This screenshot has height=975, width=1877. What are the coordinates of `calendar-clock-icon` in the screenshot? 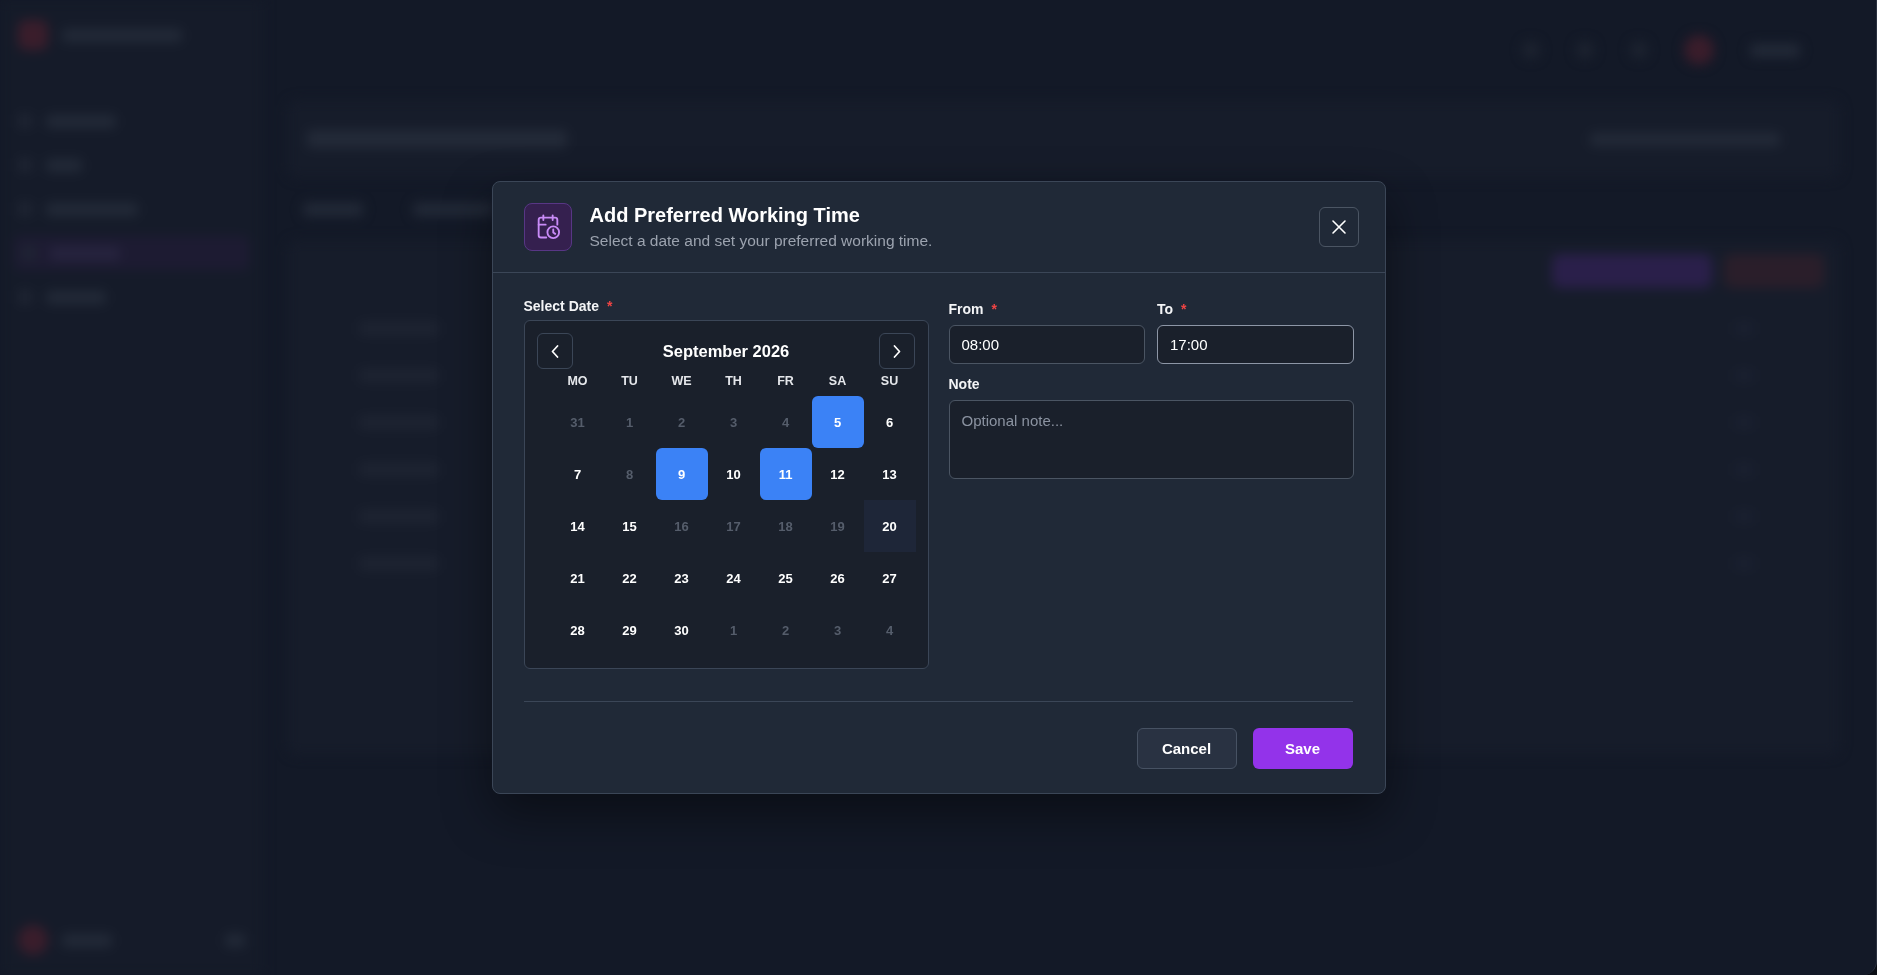 It's located at (547, 227).